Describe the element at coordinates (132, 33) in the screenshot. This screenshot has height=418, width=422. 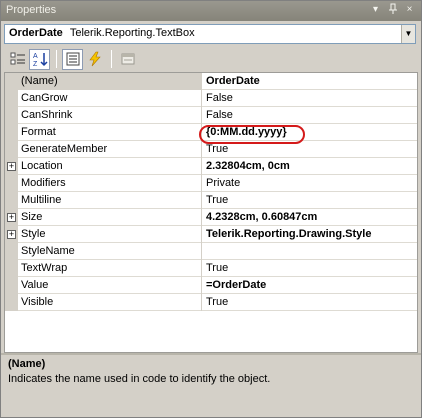
I see `object-type: Telerik.Reporting.TextBox` at that location.